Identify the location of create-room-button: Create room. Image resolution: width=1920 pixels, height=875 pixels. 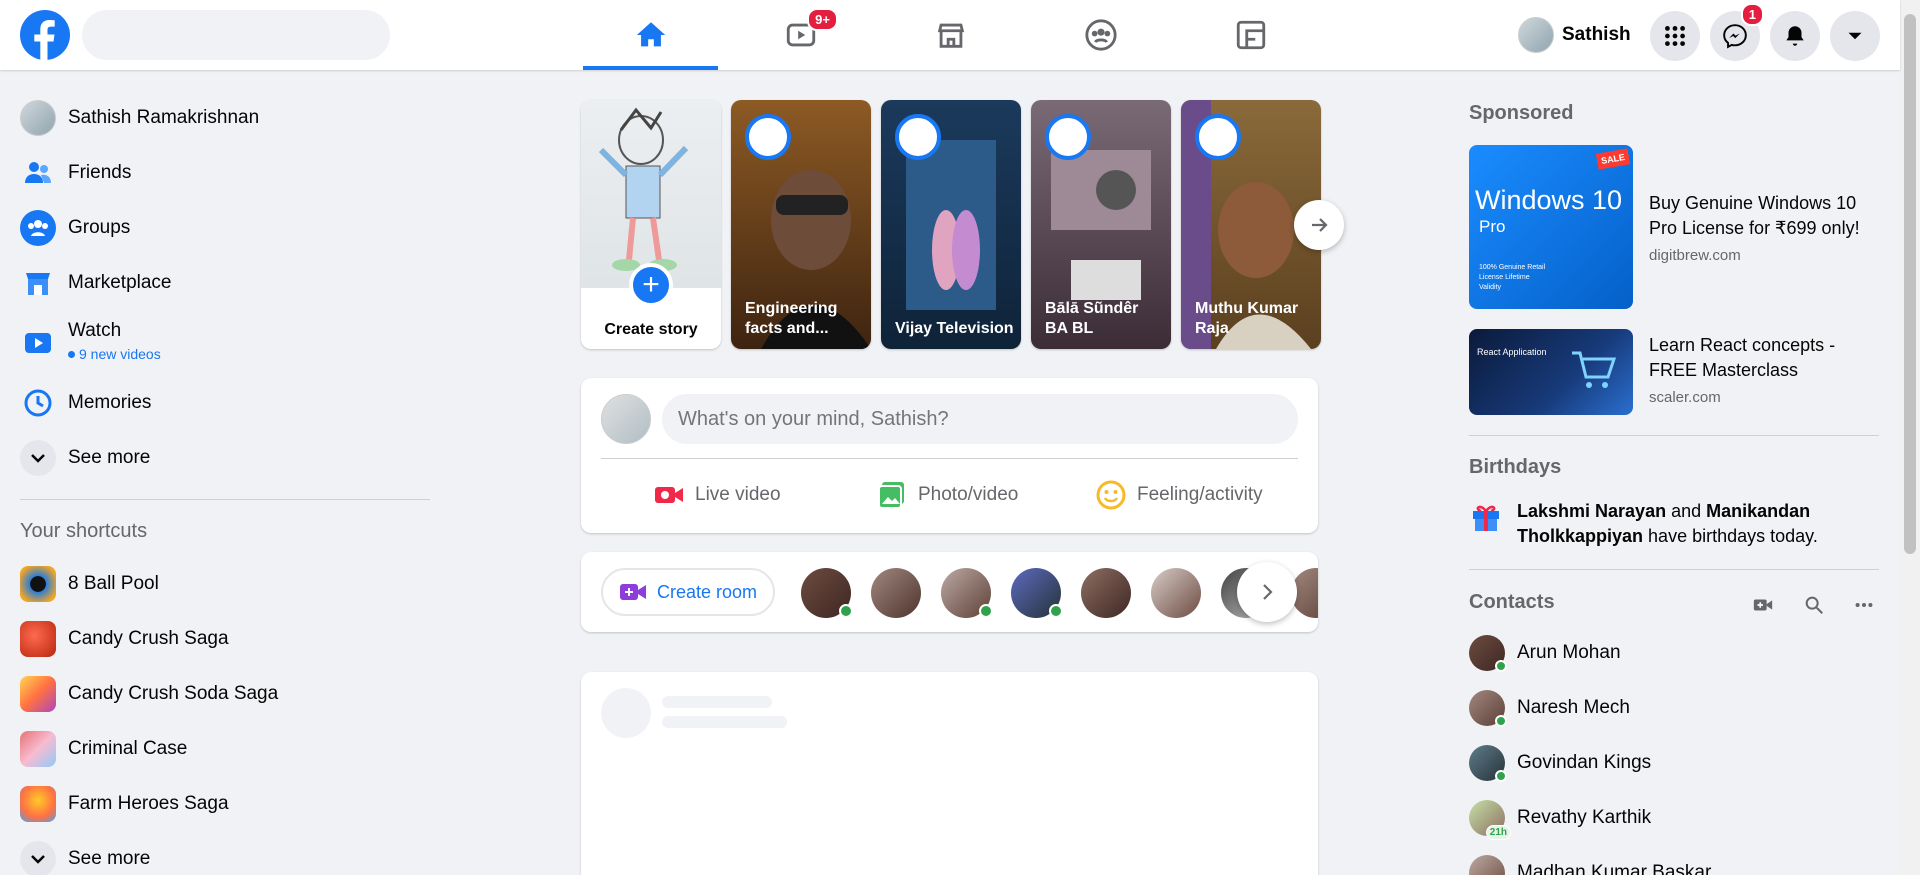
(688, 592).